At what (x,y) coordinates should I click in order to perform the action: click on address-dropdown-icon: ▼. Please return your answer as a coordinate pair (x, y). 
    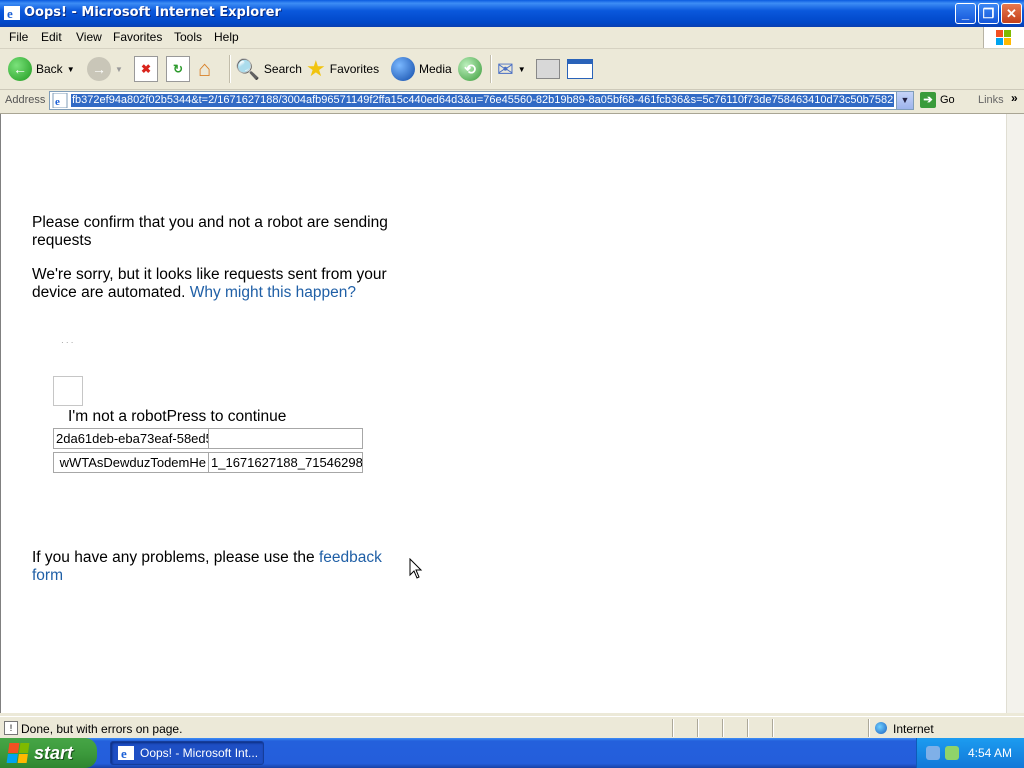
    Looking at the image, I should click on (904, 100).